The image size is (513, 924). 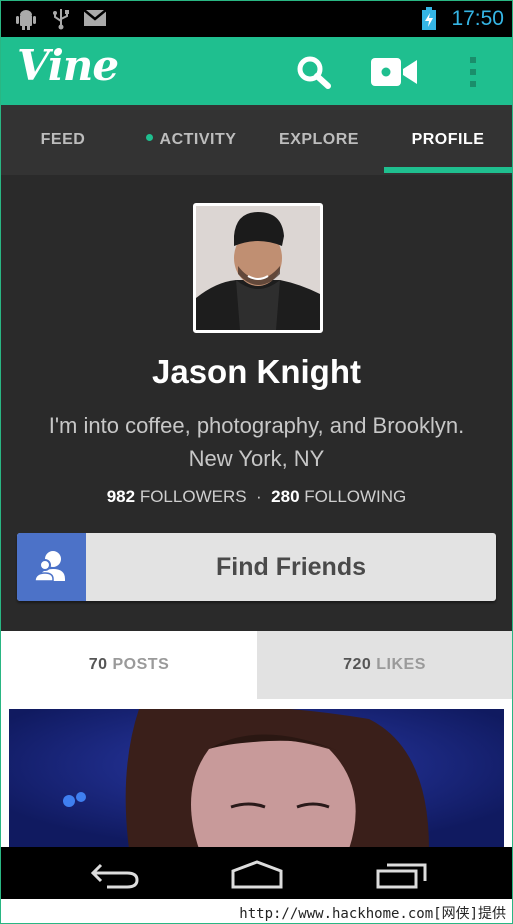 I want to click on find-friends-label: Find Friends, so click(x=291, y=567).